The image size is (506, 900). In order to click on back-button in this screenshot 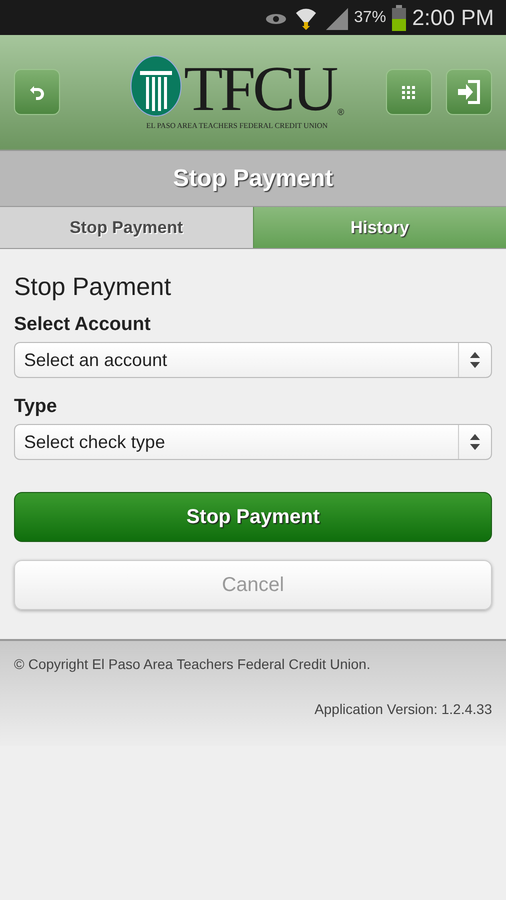, I will do `click(37, 92)`.